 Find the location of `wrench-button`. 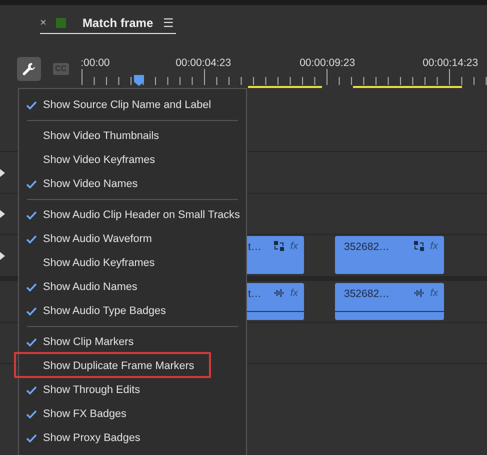

wrench-button is located at coordinates (29, 69).